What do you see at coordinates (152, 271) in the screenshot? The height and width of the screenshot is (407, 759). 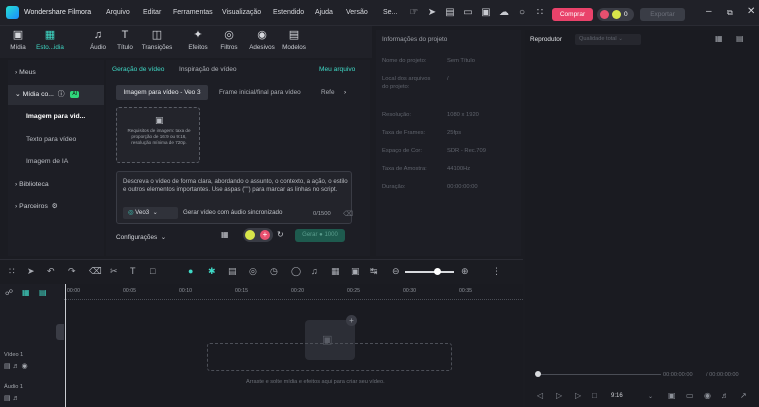 I see `crop-icon: □` at bounding box center [152, 271].